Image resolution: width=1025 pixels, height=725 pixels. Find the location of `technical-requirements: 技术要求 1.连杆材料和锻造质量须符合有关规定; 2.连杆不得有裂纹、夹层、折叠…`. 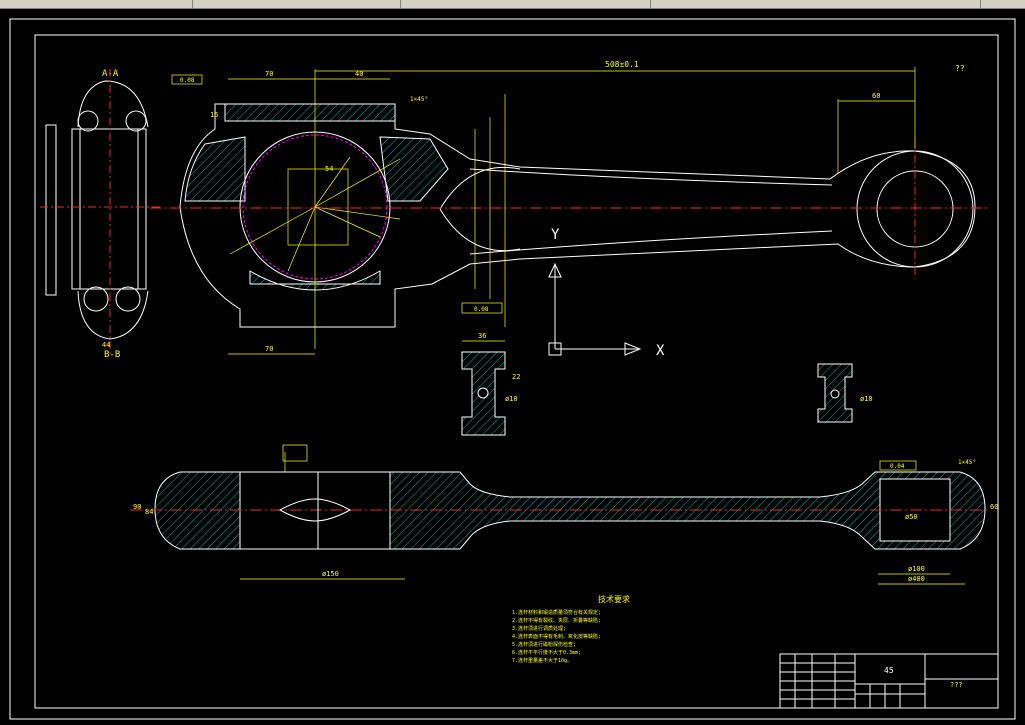

technical-requirements: 技术要求 1.连杆材料和锻造质量须符合有关规定; 2.连杆不得有裂纹、夹层、折叠… is located at coordinates (571, 629).